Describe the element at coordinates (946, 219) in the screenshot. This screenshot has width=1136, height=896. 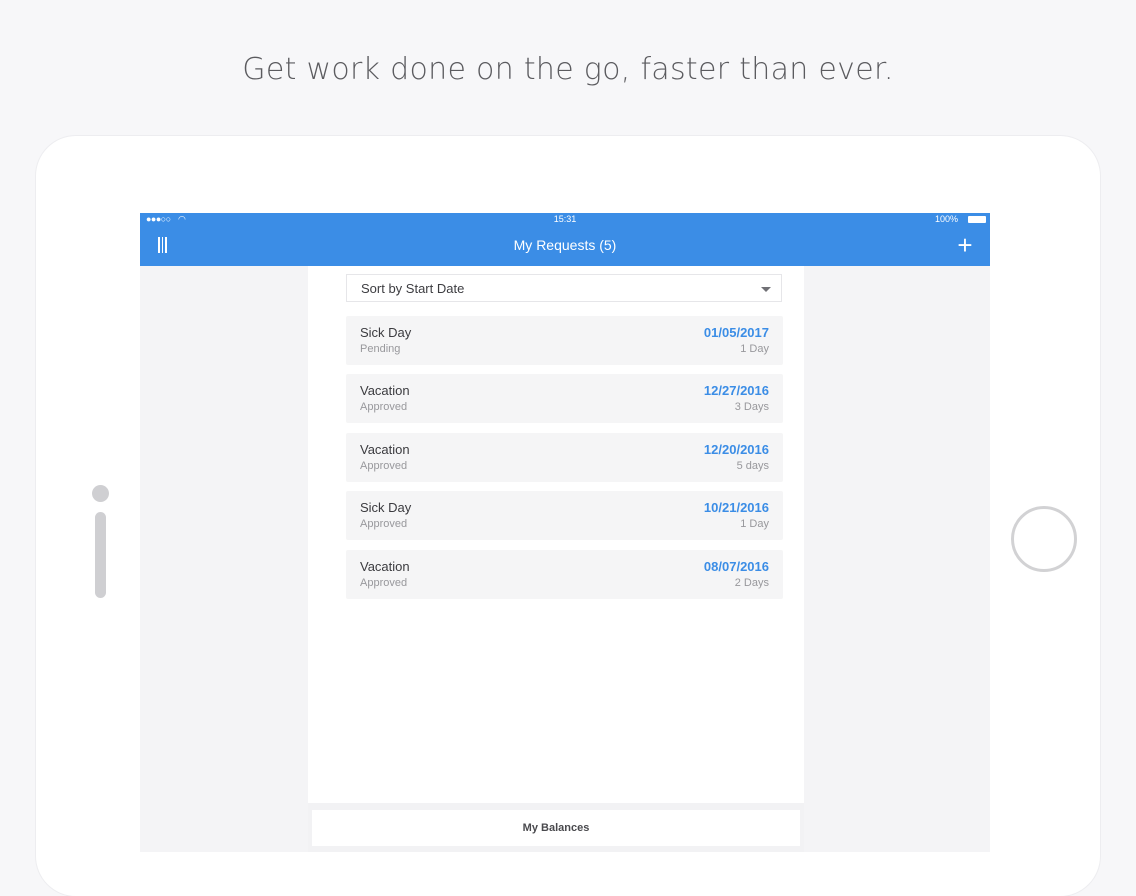
I see `battery-percent: 100%` at that location.